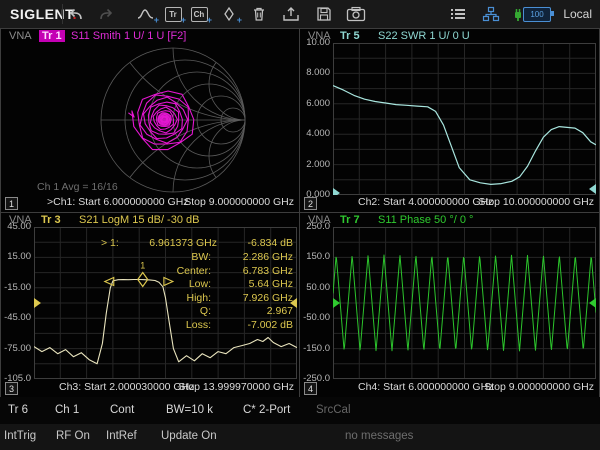 This screenshot has width=600, height=450. What do you see at coordinates (110, 243) in the screenshot?
I see `marker-label: > 1:` at bounding box center [110, 243].